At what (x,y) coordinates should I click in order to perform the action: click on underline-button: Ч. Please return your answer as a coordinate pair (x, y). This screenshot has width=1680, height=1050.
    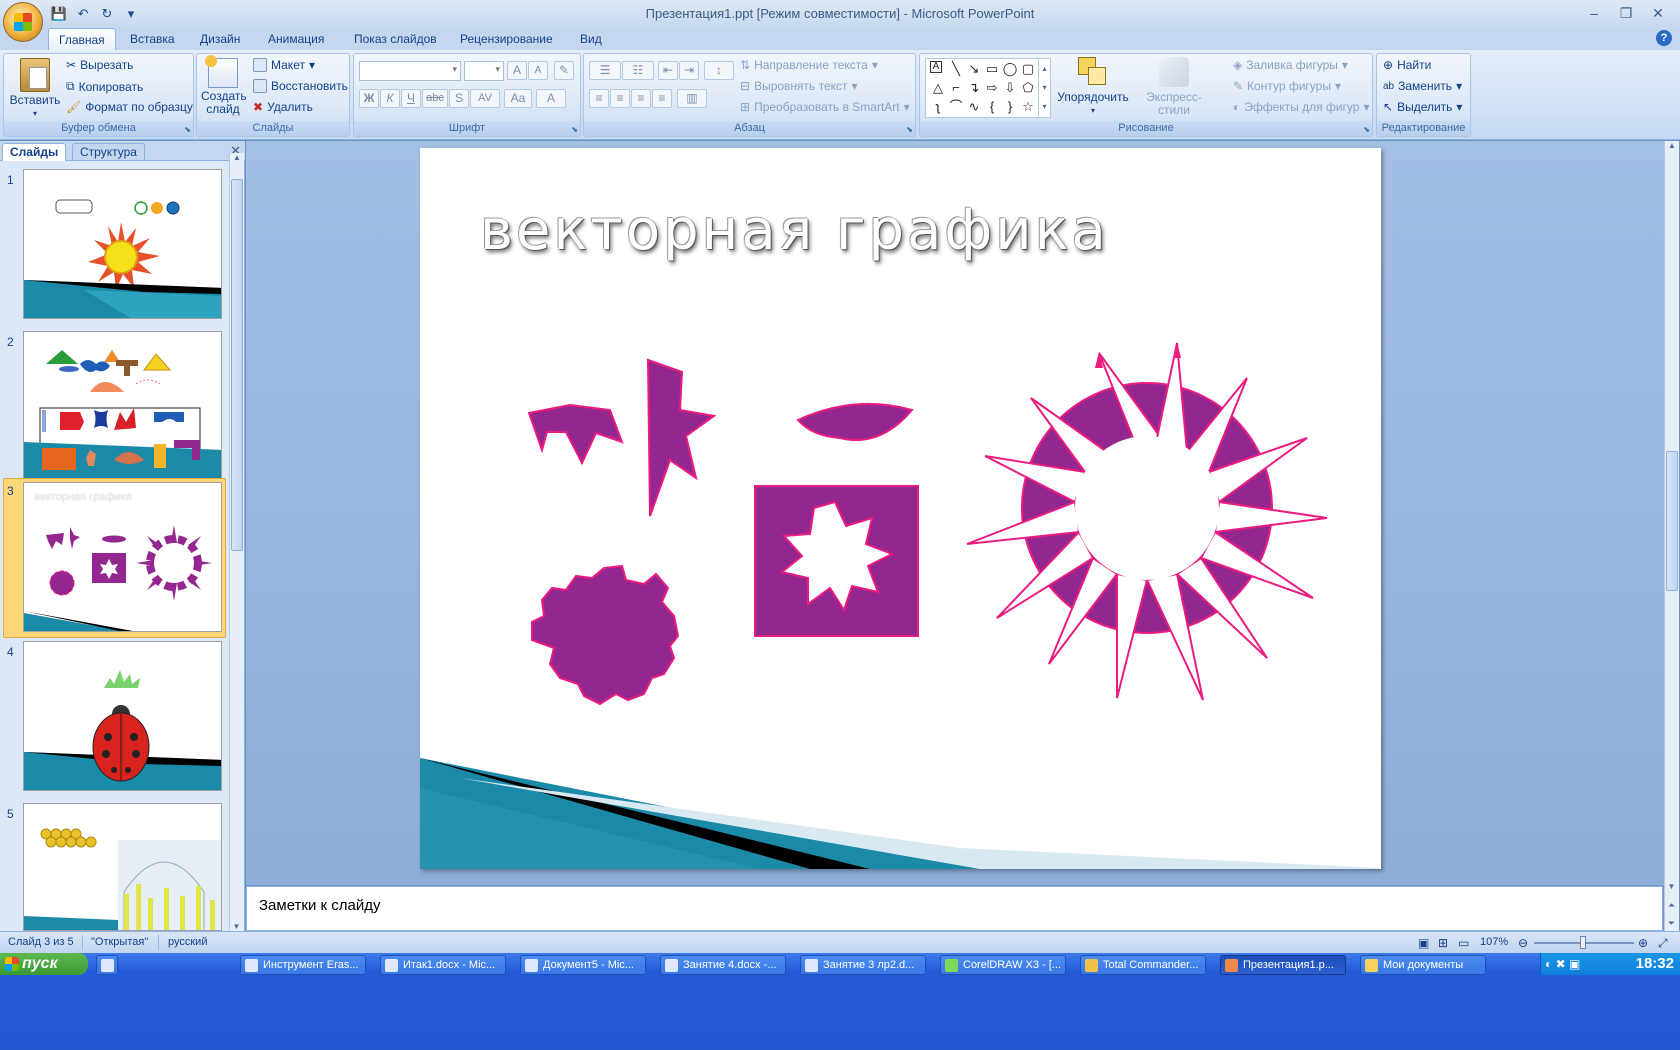
    Looking at the image, I should click on (411, 98).